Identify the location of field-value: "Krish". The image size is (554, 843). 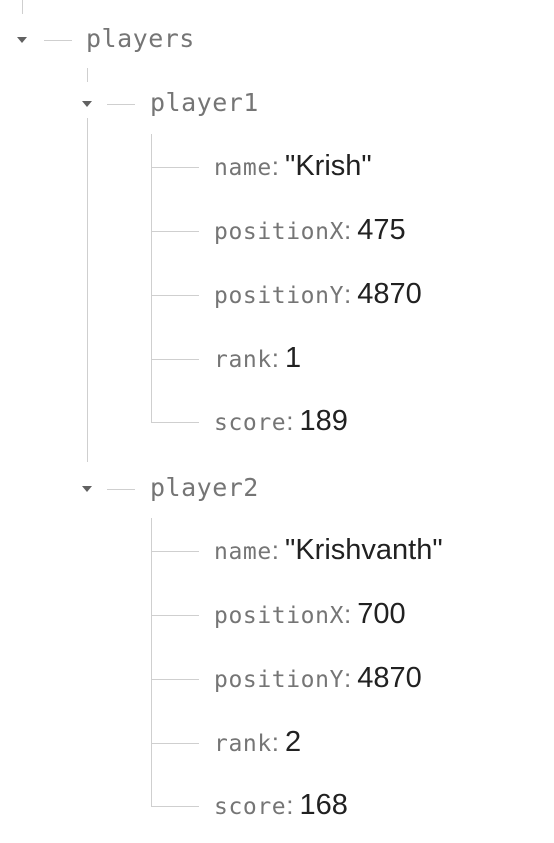
(328, 166).